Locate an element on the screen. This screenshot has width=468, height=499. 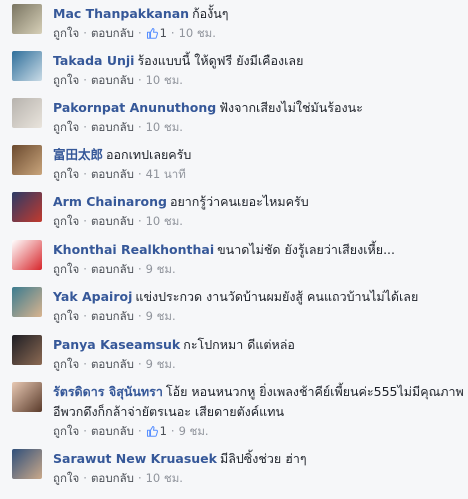
commenter-name: Takada Unji is located at coordinates (93, 60).